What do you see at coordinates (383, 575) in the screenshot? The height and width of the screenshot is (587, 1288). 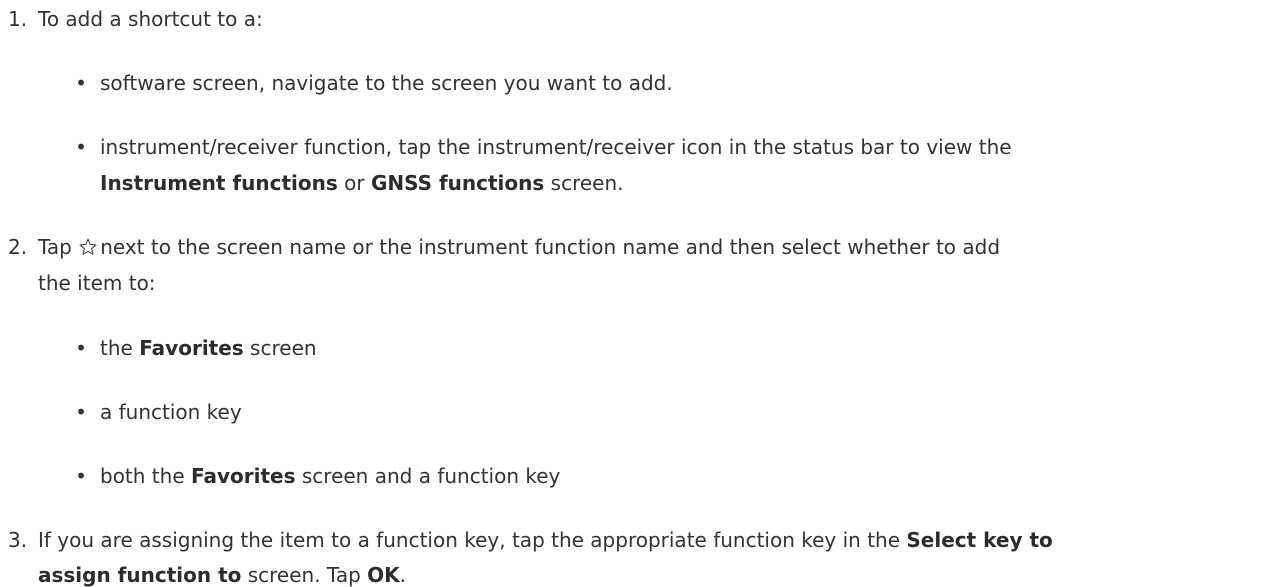 I see `term-ok: OK` at bounding box center [383, 575].